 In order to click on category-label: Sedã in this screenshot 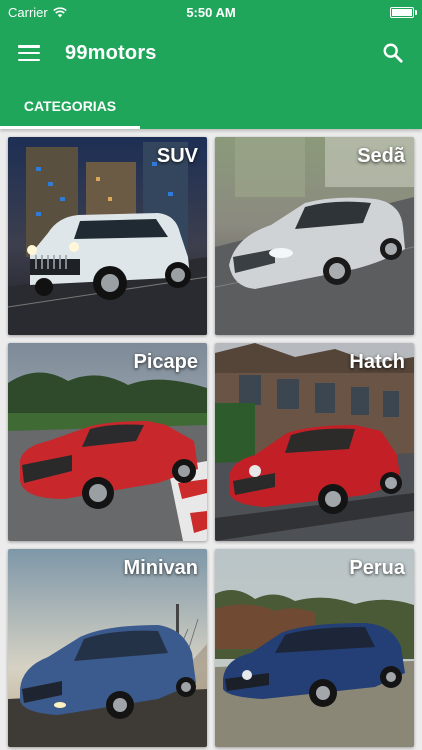, I will do `click(381, 156)`.